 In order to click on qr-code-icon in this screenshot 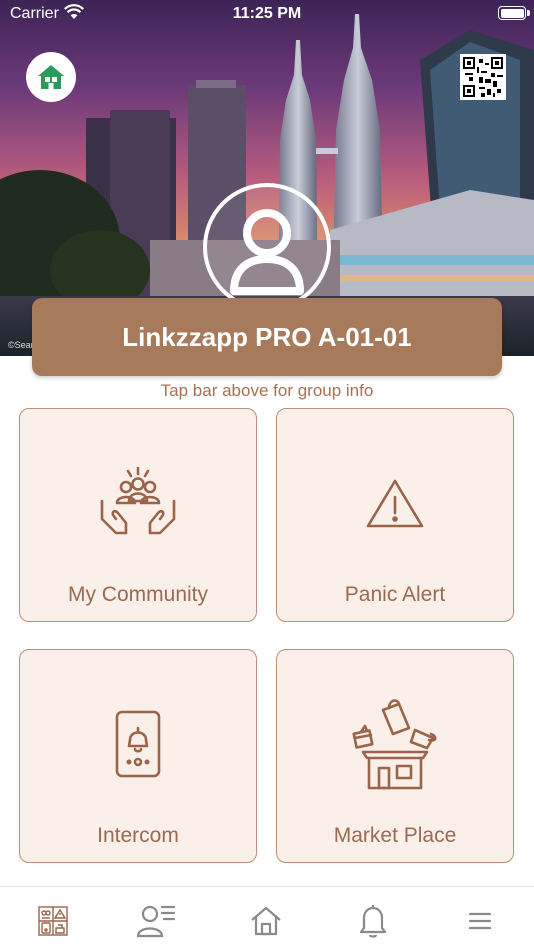, I will do `click(483, 77)`.